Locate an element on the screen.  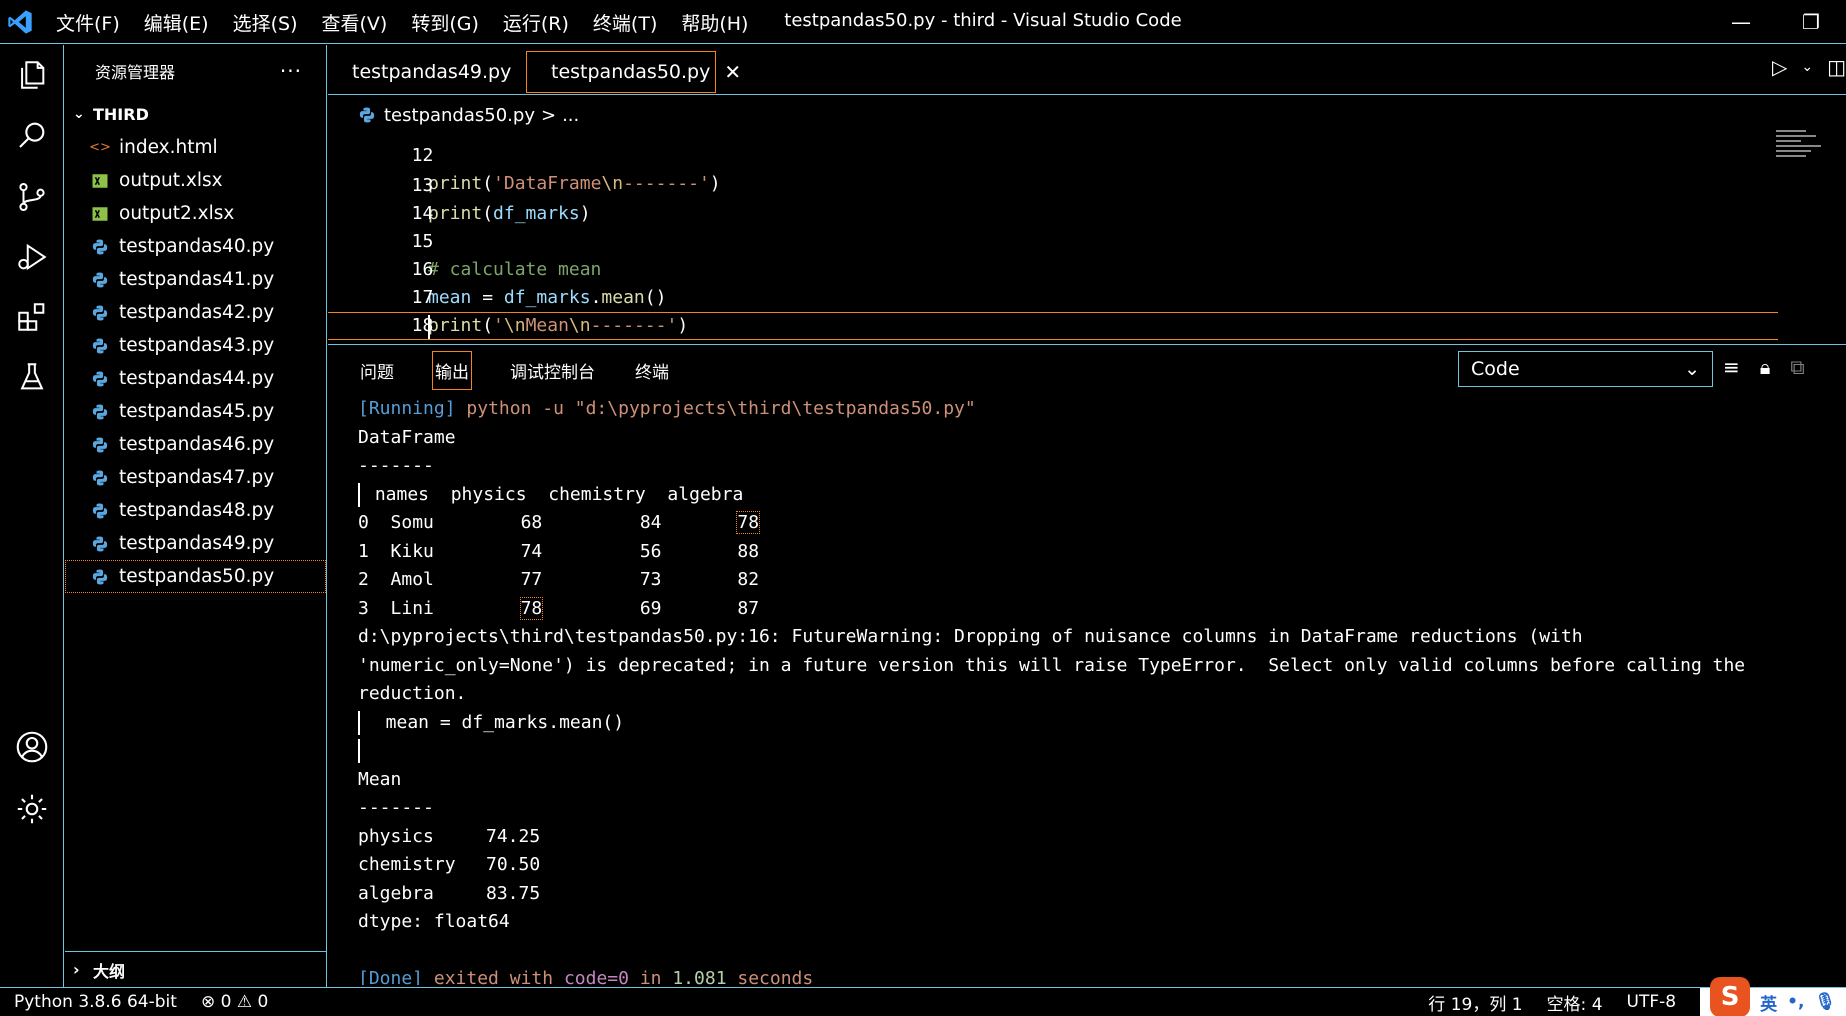
breadcrumb-file: testpandas50.py is located at coordinates (459, 115).